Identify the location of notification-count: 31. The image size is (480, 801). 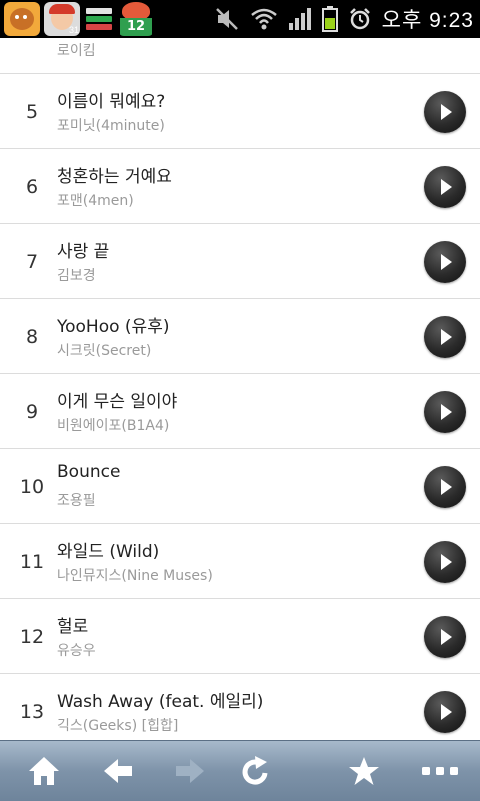
(73, 30).